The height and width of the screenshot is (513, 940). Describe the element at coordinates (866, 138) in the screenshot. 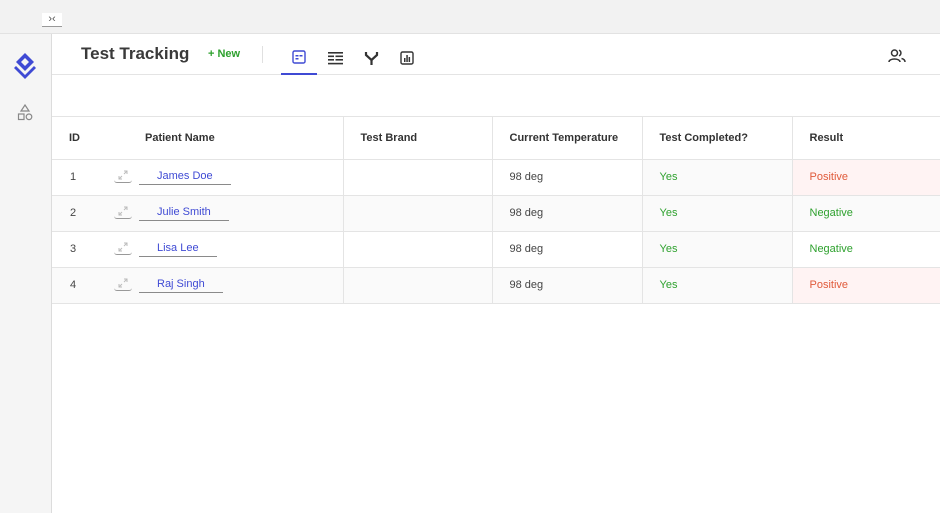

I see `column-header-result: Result` at that location.